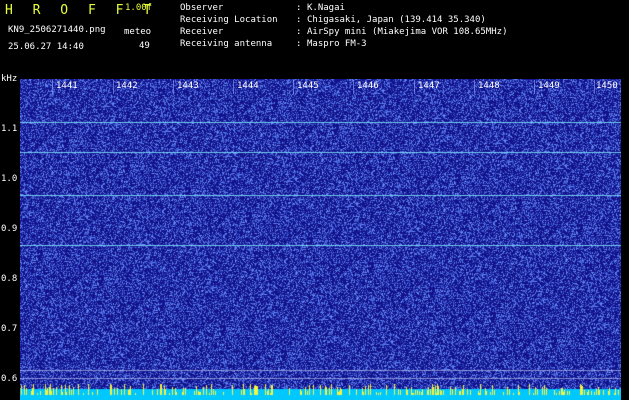  Describe the element at coordinates (67, 86) in the screenshot. I see `x-tick-1441: 1441` at that location.